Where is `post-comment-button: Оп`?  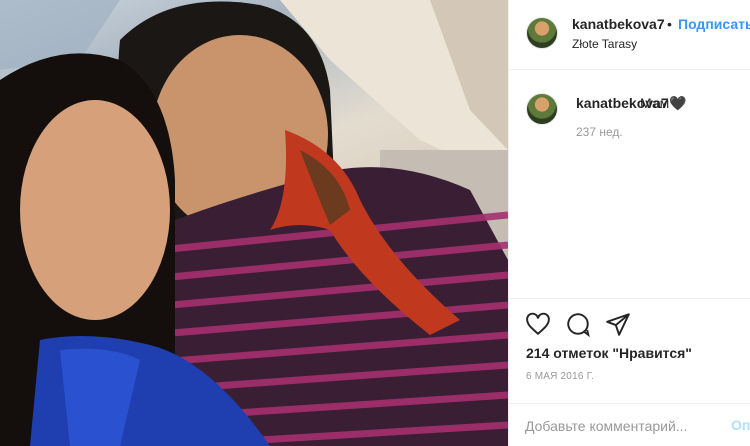
post-comment-button: Оп is located at coordinates (740, 425).